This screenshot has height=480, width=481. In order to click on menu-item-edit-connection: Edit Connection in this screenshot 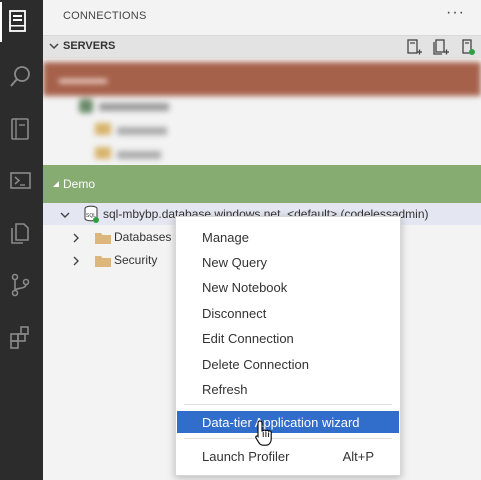, I will do `click(288, 338)`.